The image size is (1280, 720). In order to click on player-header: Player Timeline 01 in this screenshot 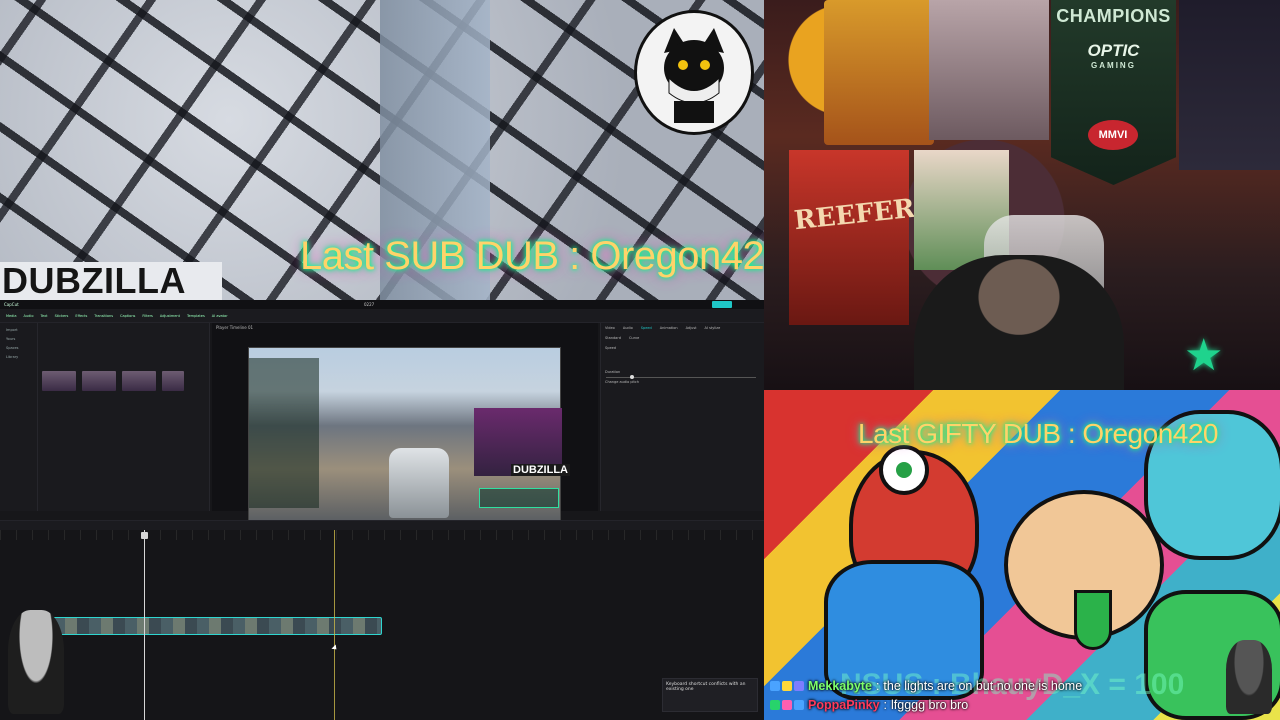, I will do `click(235, 327)`.